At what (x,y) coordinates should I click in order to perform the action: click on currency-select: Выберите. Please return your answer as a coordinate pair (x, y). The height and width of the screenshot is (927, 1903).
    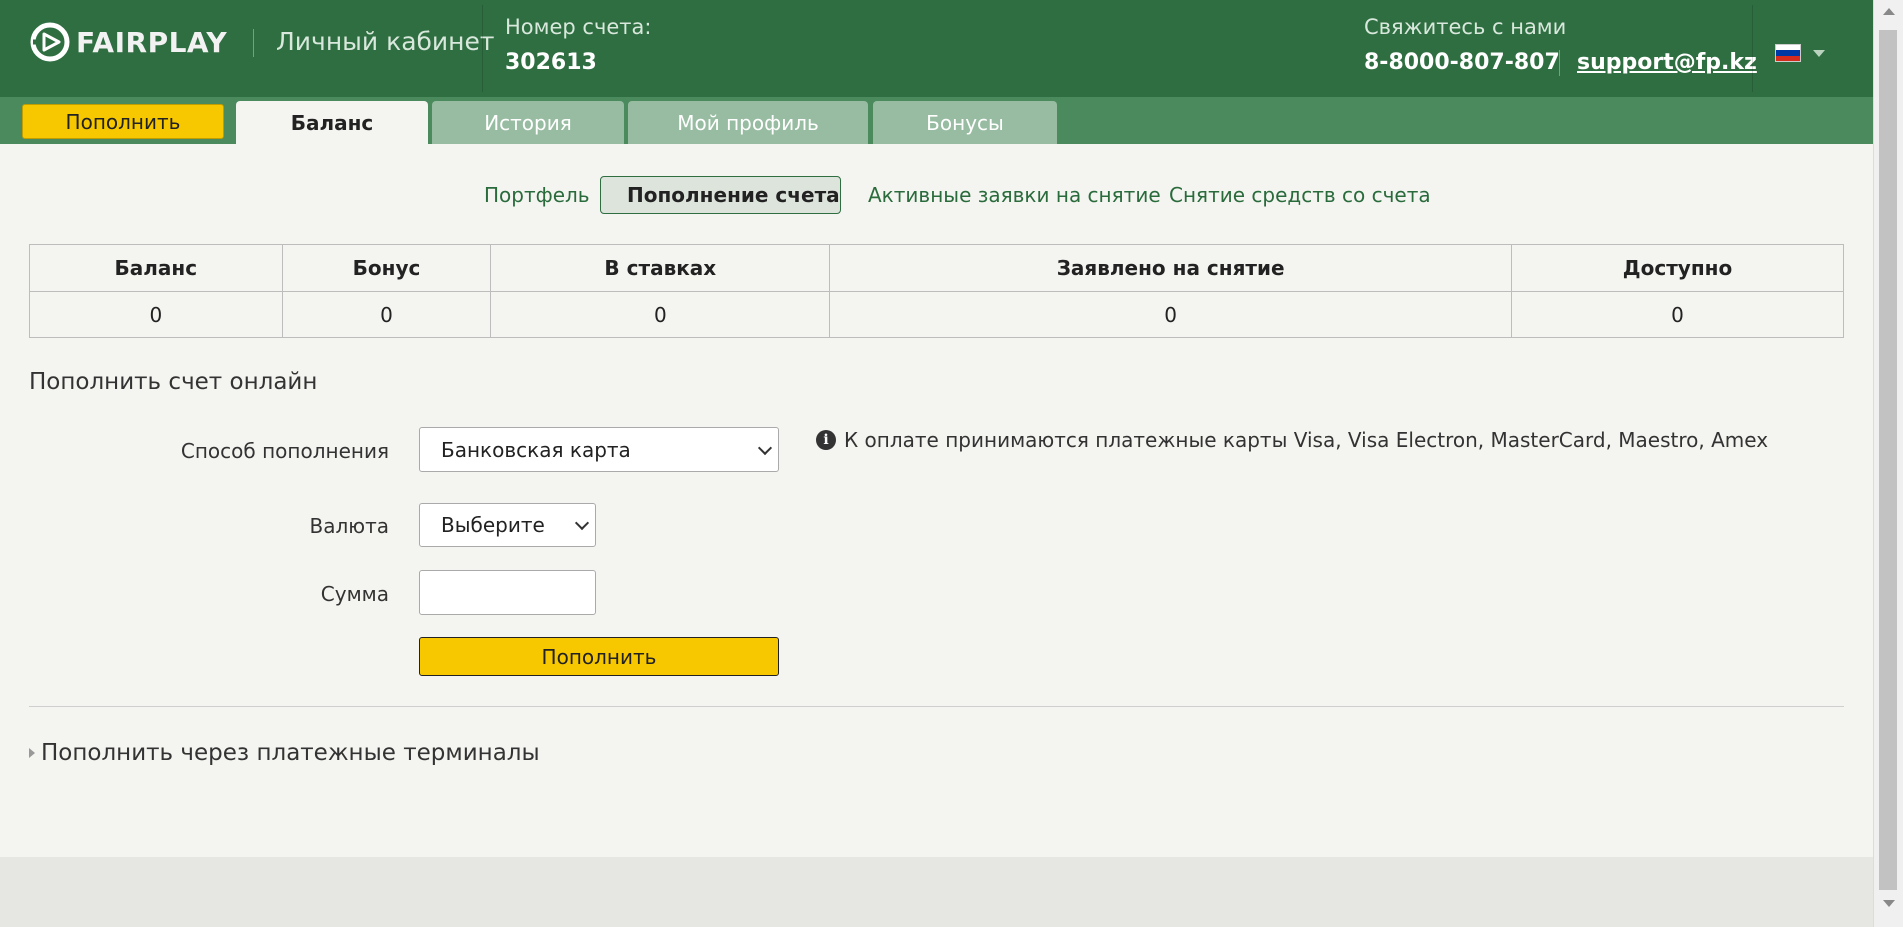
    Looking at the image, I should click on (507, 525).